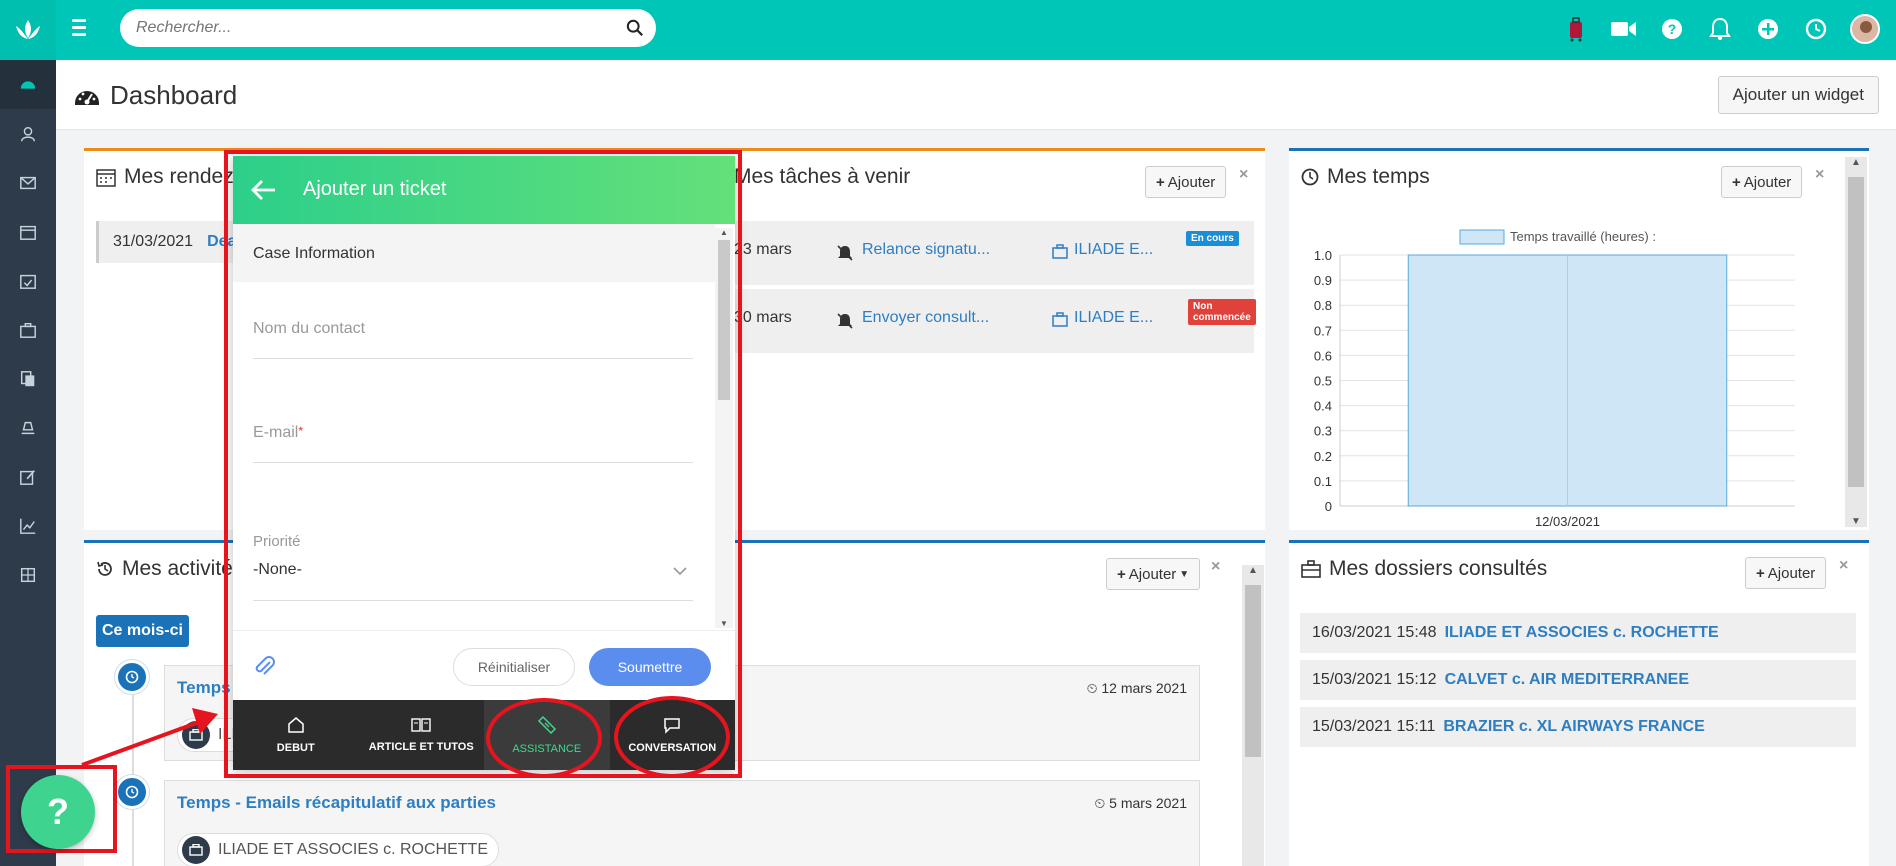 The width and height of the screenshot is (1896, 866). I want to click on app-logo, so click(28, 30).